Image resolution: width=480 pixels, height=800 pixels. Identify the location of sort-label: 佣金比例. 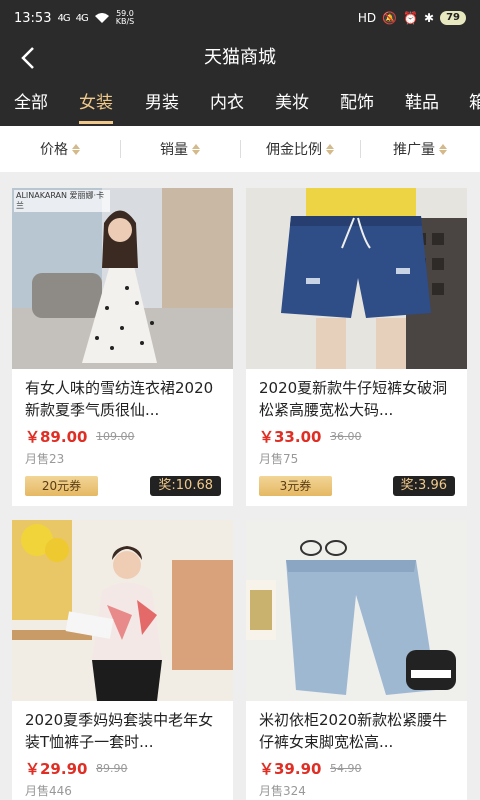
(294, 150).